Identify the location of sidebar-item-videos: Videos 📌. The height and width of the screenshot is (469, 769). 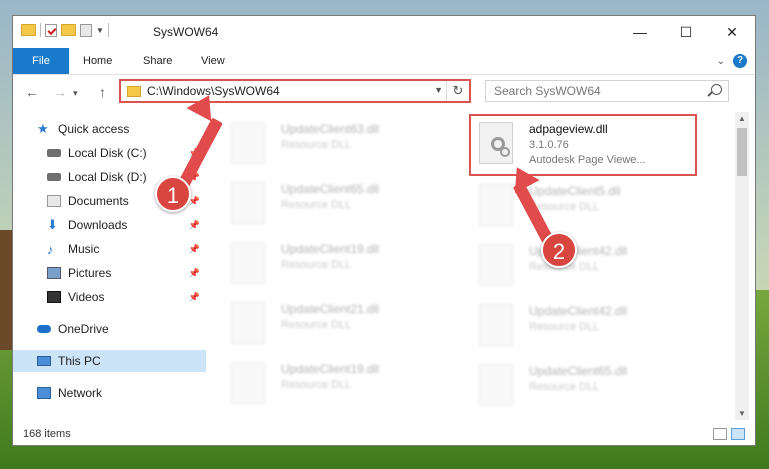
(109, 297).